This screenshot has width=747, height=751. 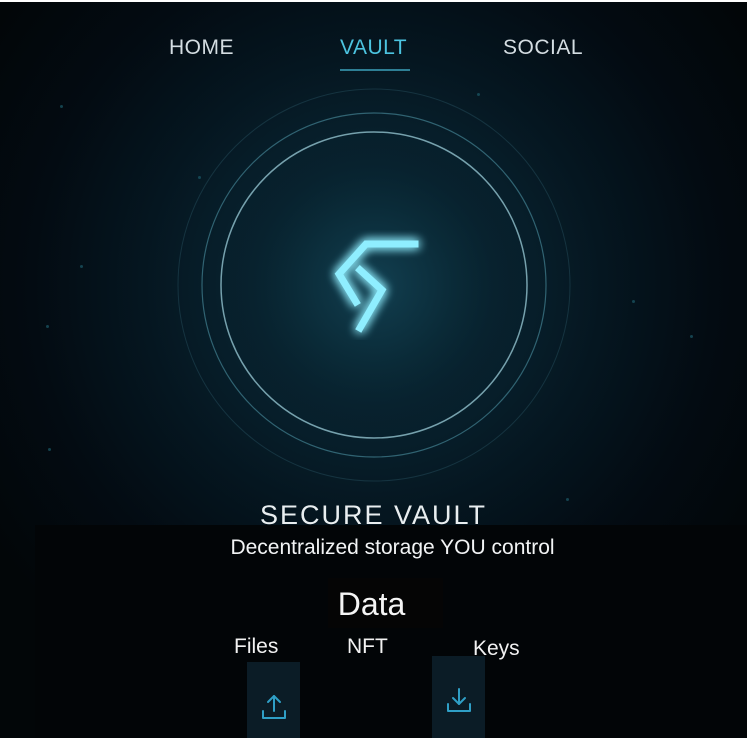 What do you see at coordinates (367, 647) in the screenshot?
I see `tab-nft: NFT` at bounding box center [367, 647].